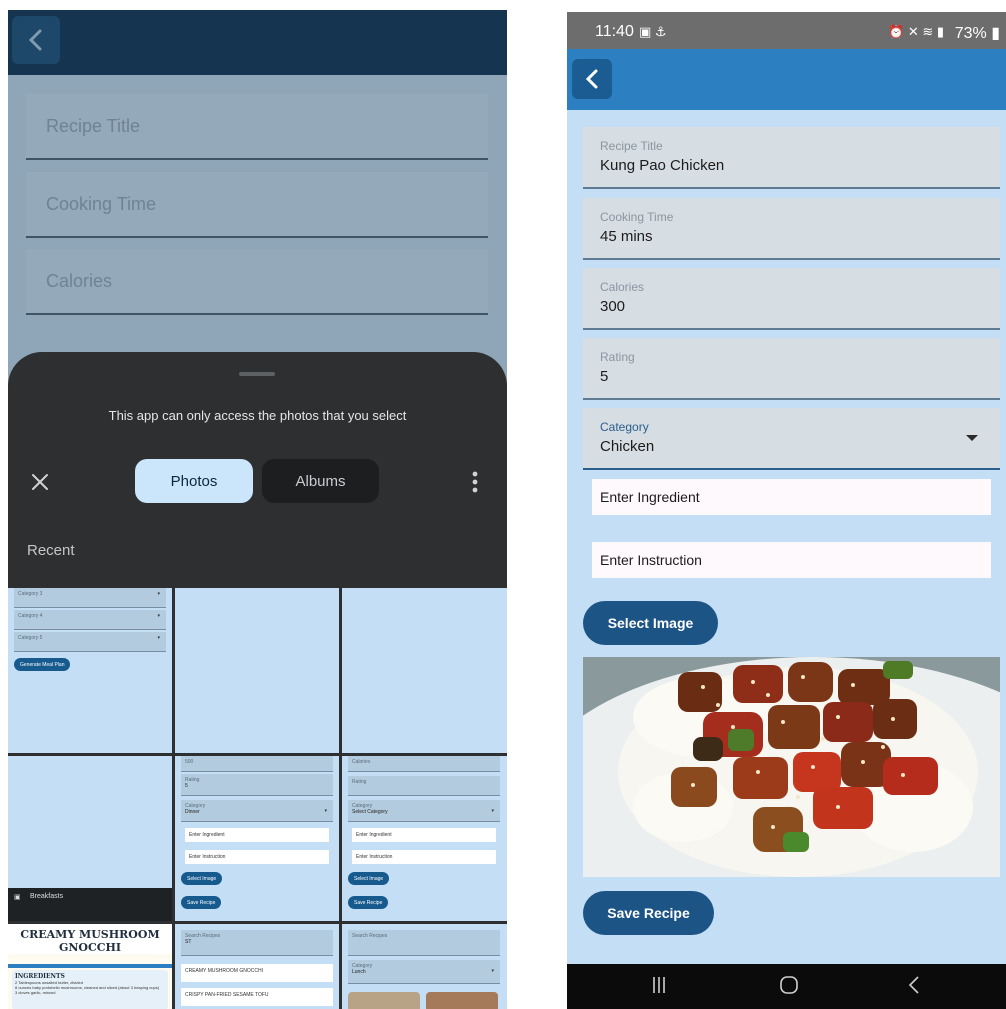 The image size is (1006, 1009). I want to click on mini-field: Category Lunch ▾, so click(424, 972).